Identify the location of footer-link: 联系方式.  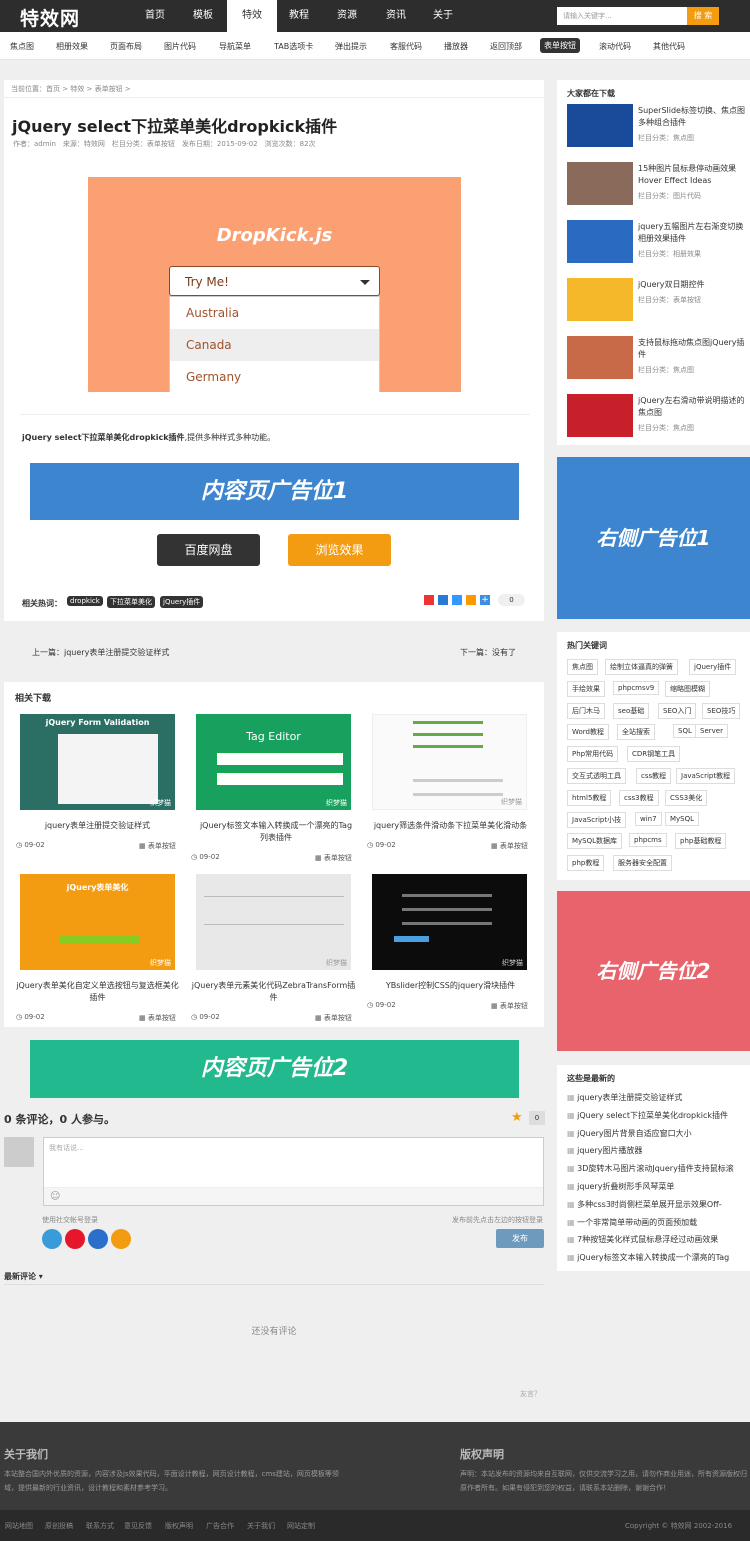
(100, 1526).